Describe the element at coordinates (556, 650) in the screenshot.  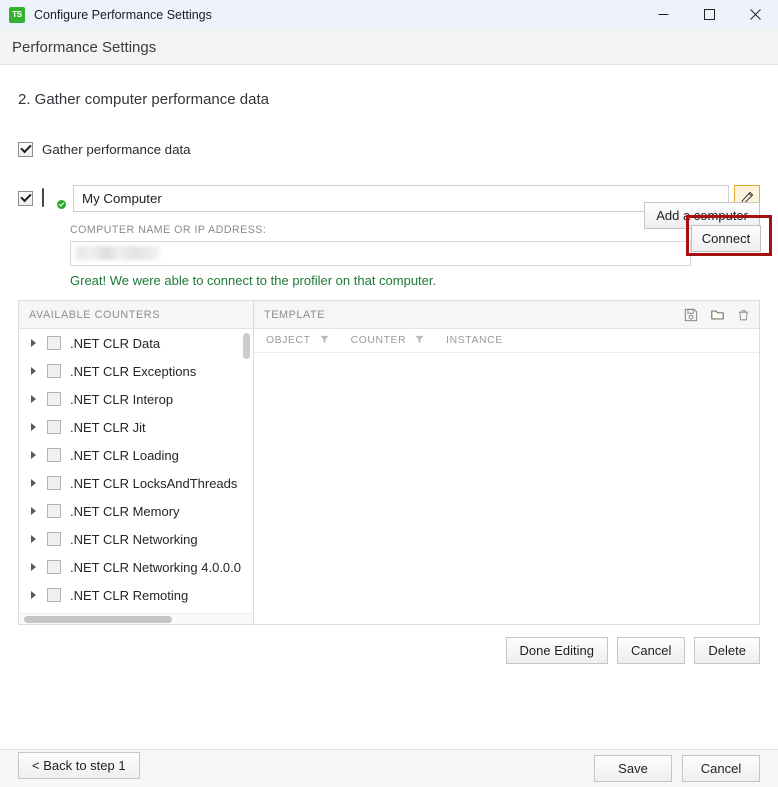
I see `done-editing-button: Done Editing` at that location.